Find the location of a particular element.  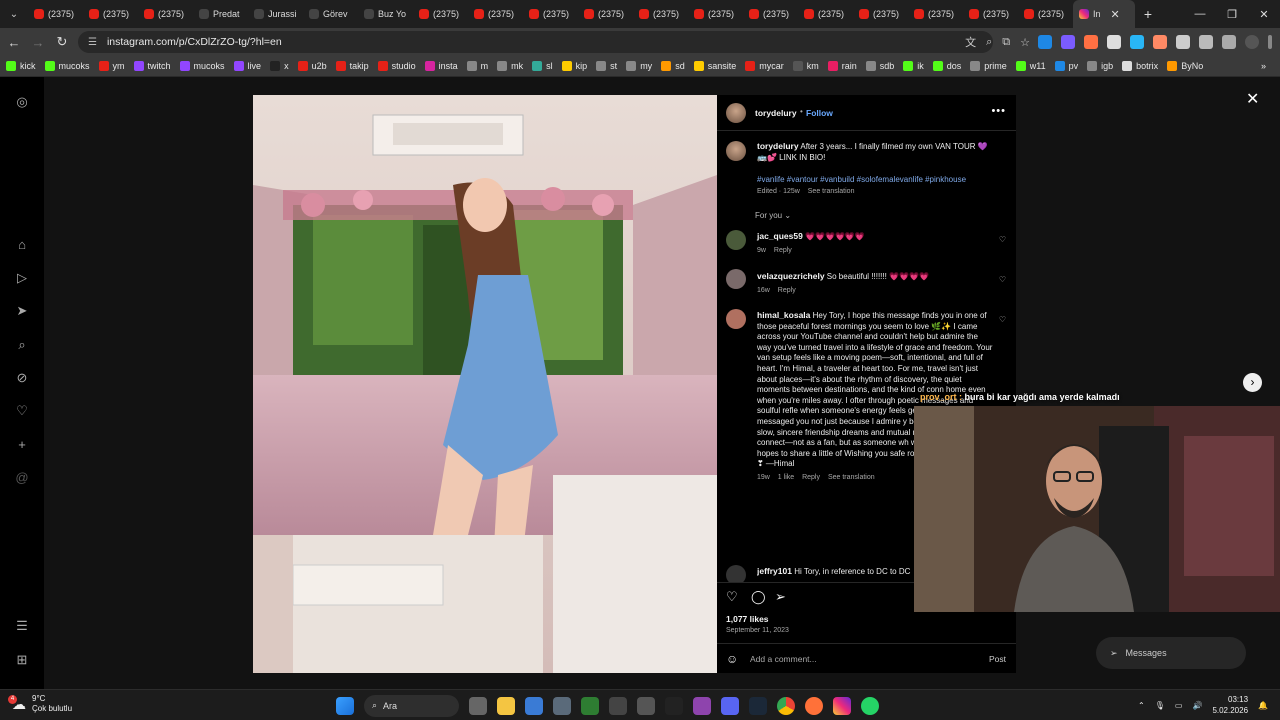

meta-apps-icon: ⊞ is located at coordinates (22, 660).